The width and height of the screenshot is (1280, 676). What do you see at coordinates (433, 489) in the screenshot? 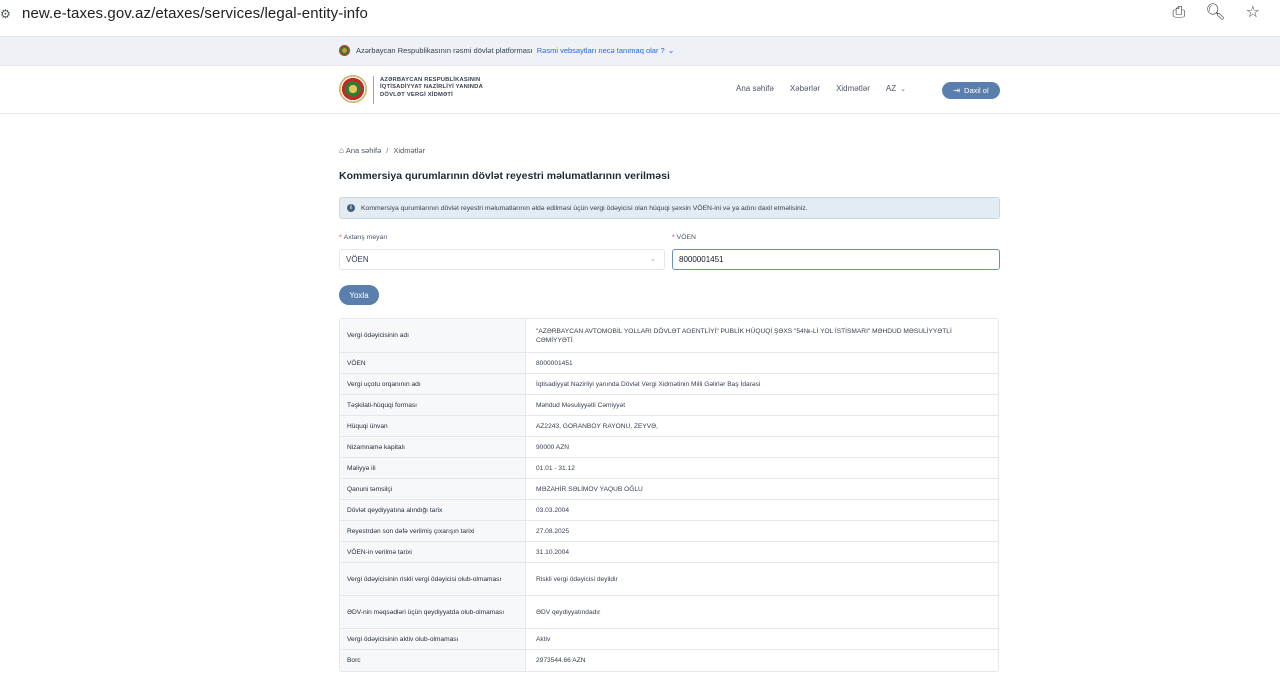
I see `row-key: Qanuni təmsilçi` at bounding box center [433, 489].